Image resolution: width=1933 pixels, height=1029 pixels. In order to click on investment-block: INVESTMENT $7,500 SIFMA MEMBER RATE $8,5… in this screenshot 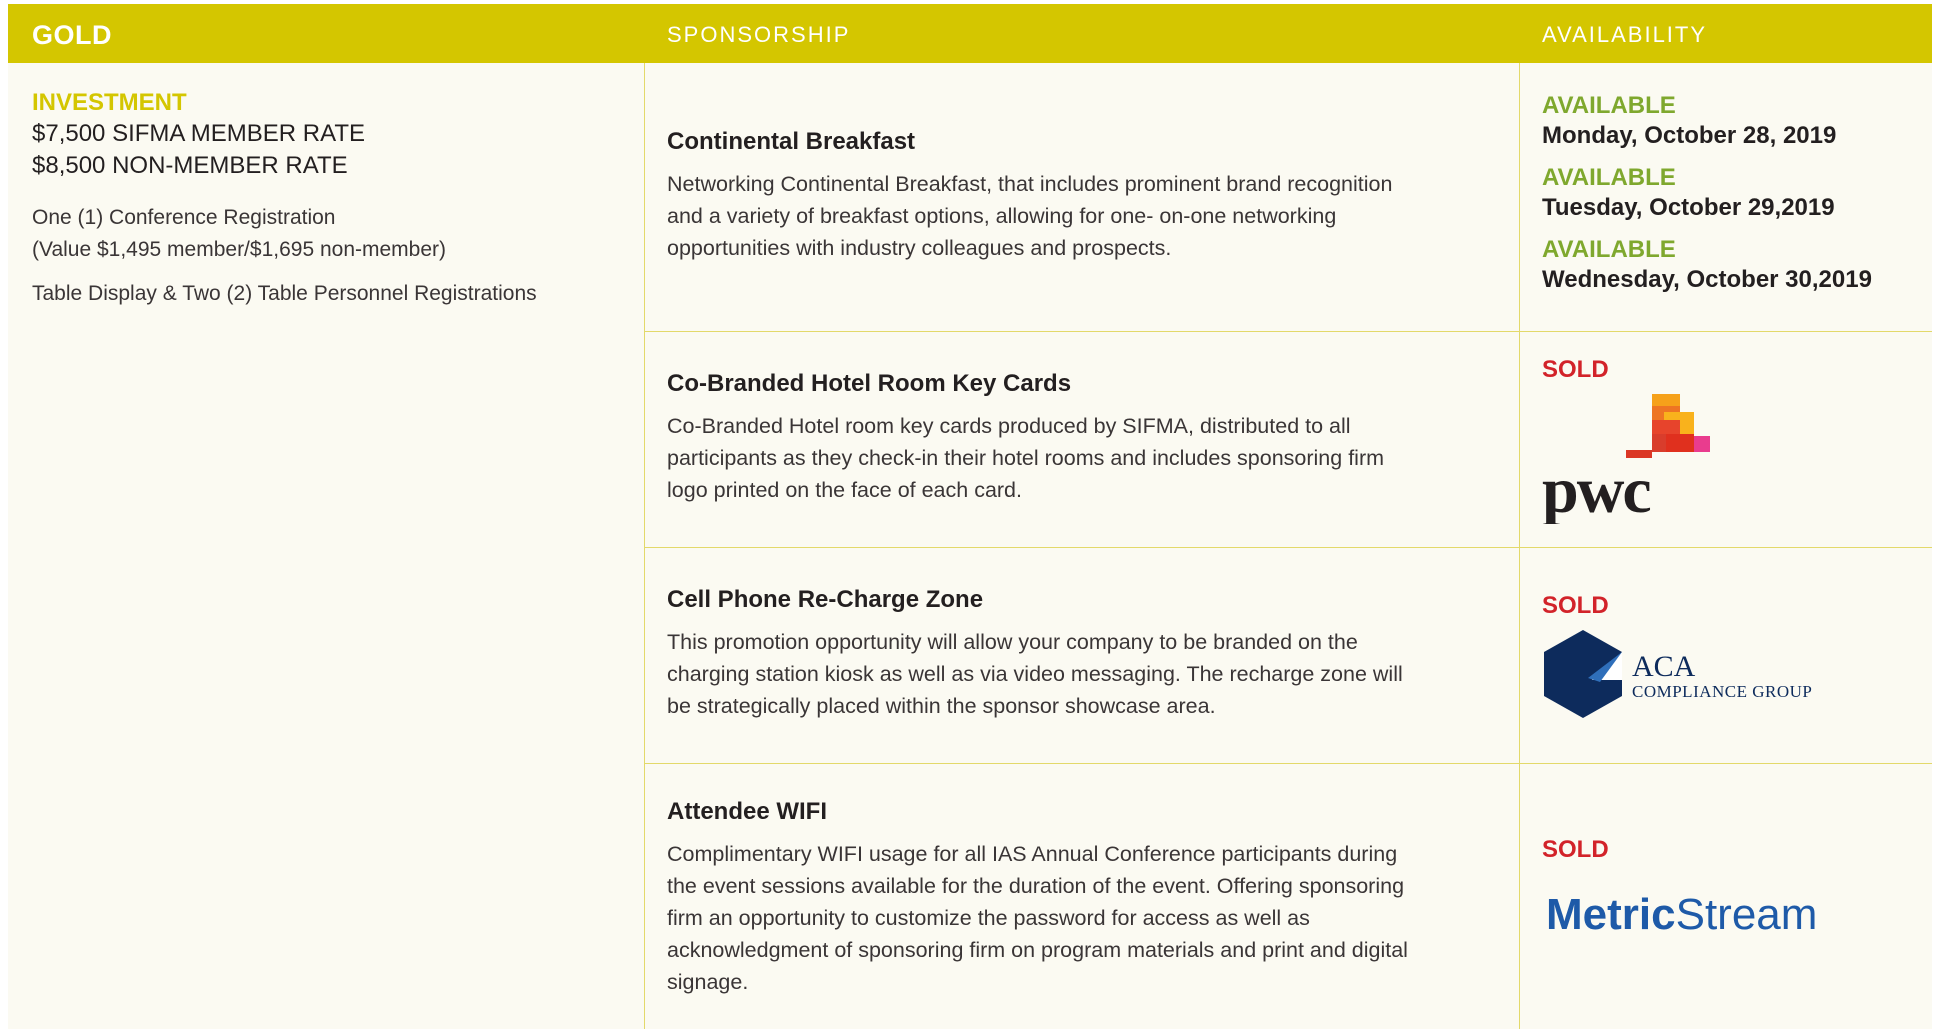, I will do `click(332, 199)`.